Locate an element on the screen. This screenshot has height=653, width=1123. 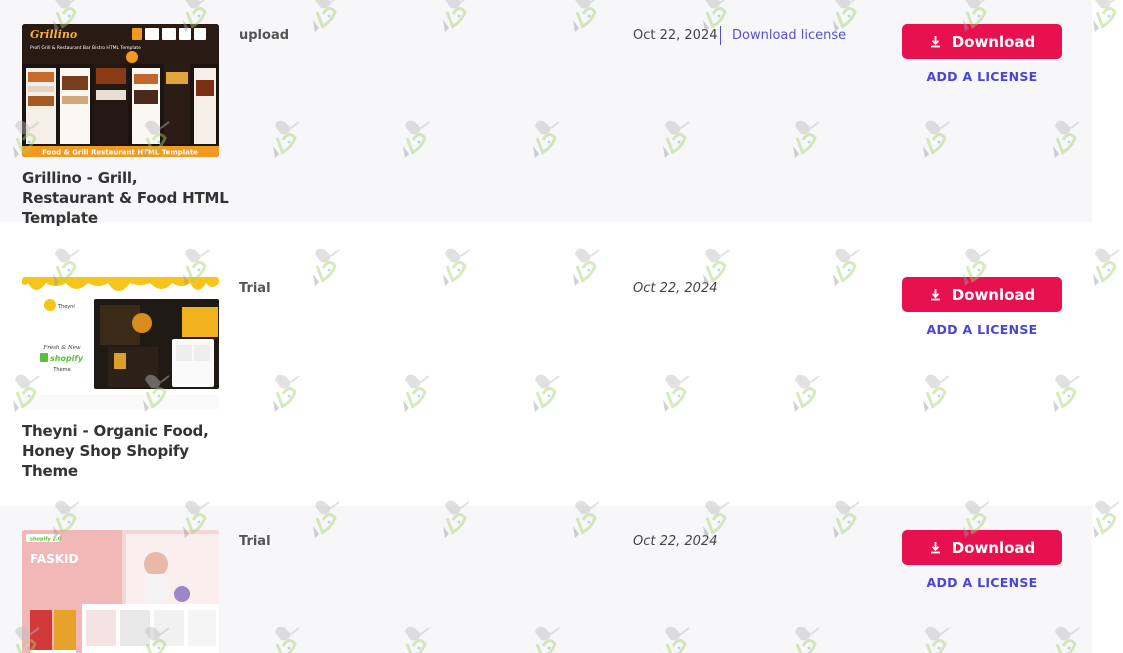
product-thumbnail: Theyni Fresh & New shopify Theme is located at coordinates (120, 343).